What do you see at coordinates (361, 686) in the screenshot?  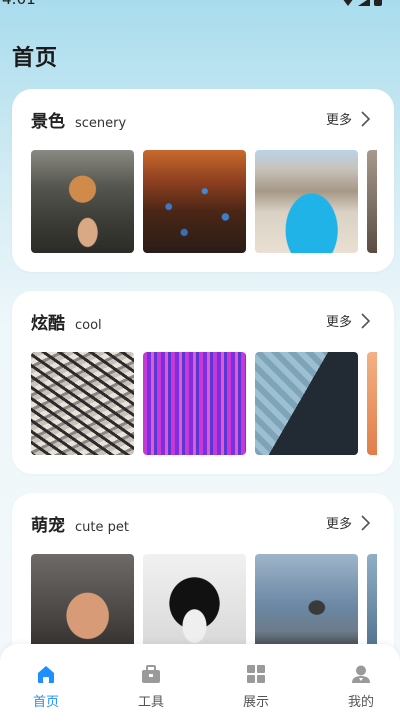 I see `tab-mine: 我的` at bounding box center [361, 686].